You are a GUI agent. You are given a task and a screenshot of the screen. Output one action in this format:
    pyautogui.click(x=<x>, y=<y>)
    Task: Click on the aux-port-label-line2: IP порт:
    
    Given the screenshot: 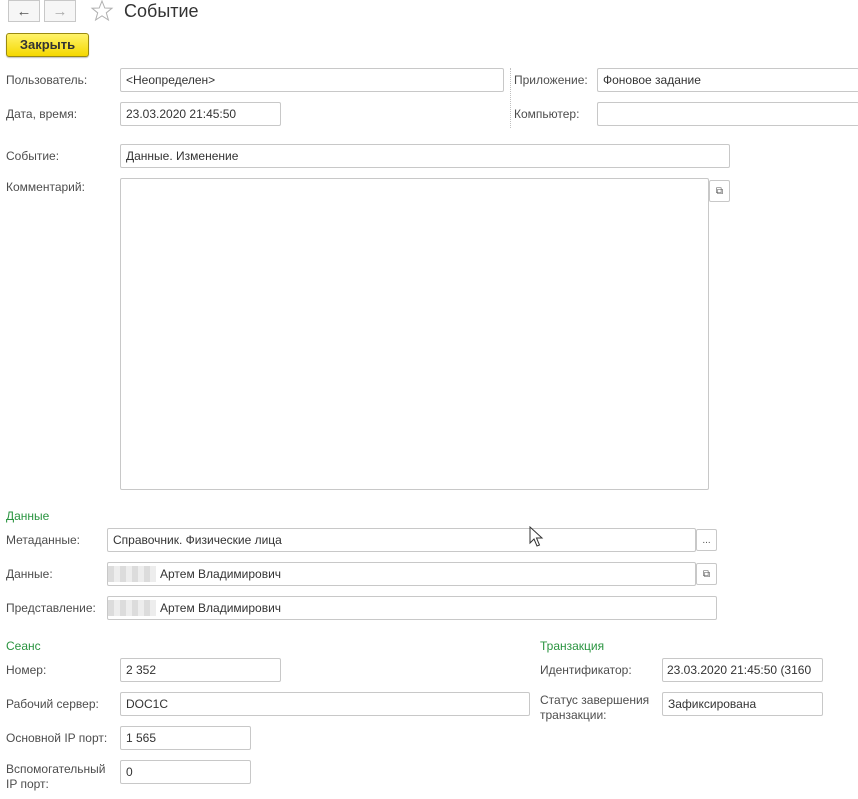 What is the action you would take?
    pyautogui.click(x=27, y=784)
    